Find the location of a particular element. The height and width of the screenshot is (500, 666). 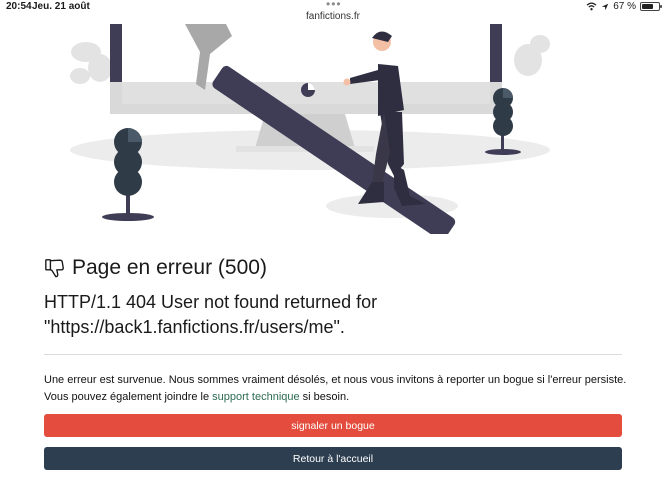

report-bug-button: signaler un bogue is located at coordinates (333, 425).